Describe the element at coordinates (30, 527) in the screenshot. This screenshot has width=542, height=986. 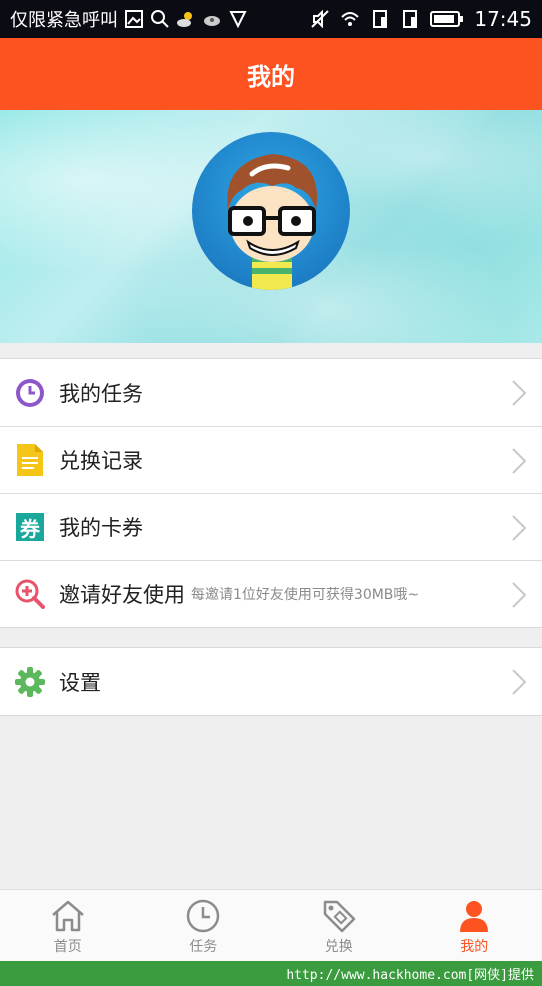
I see `coupon-icon: 券` at that location.